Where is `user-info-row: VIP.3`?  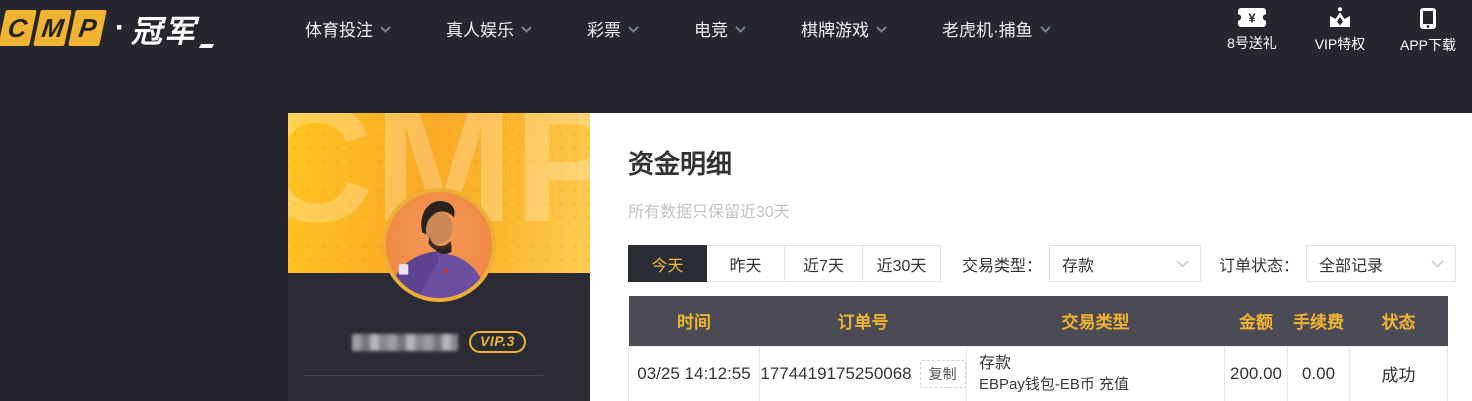
user-info-row: VIP.3 is located at coordinates (439, 342).